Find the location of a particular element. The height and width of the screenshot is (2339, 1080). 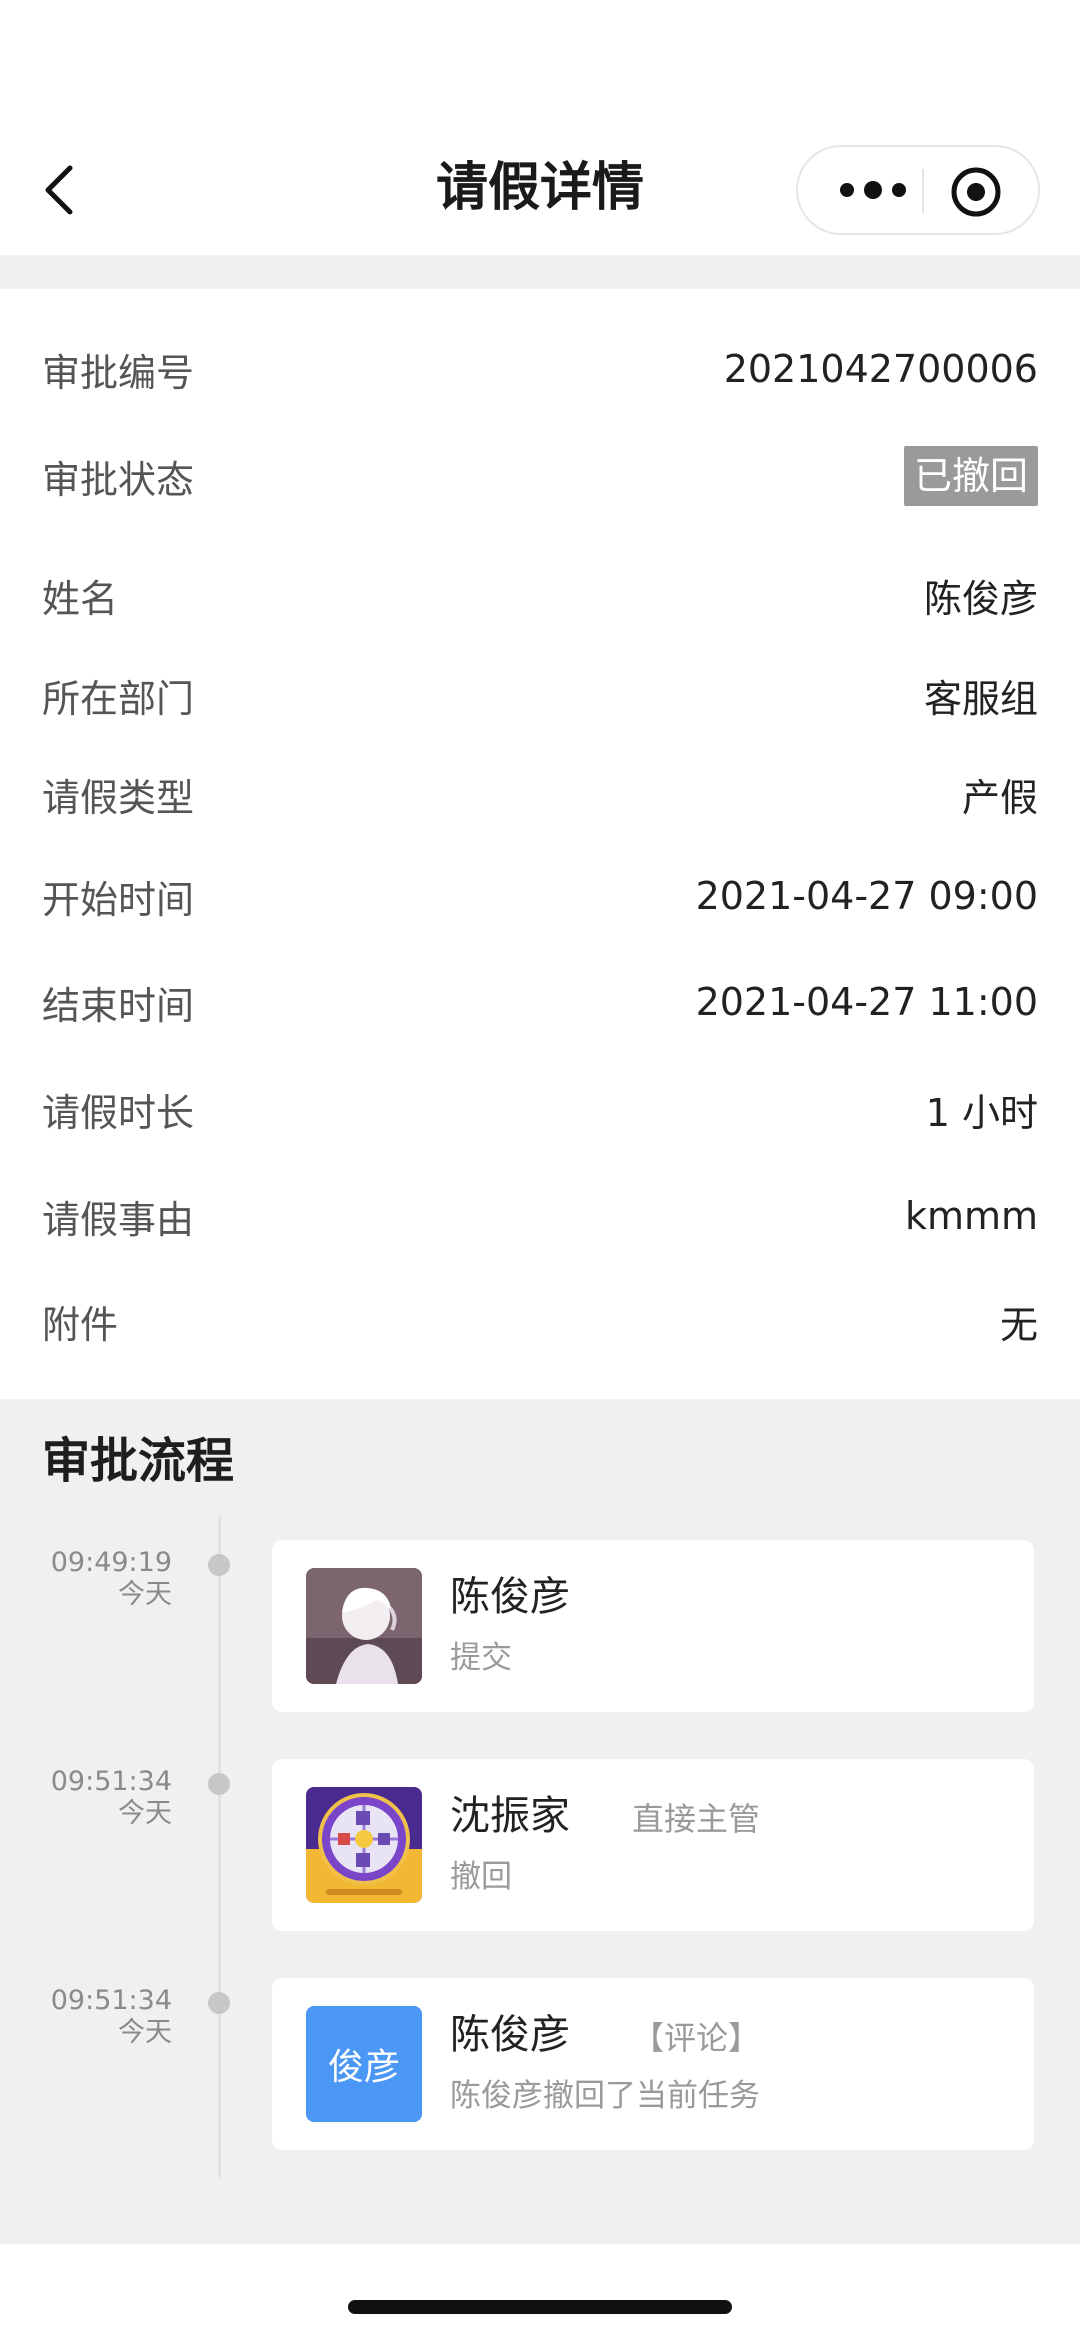

step-action: 提交 is located at coordinates (481, 1658).